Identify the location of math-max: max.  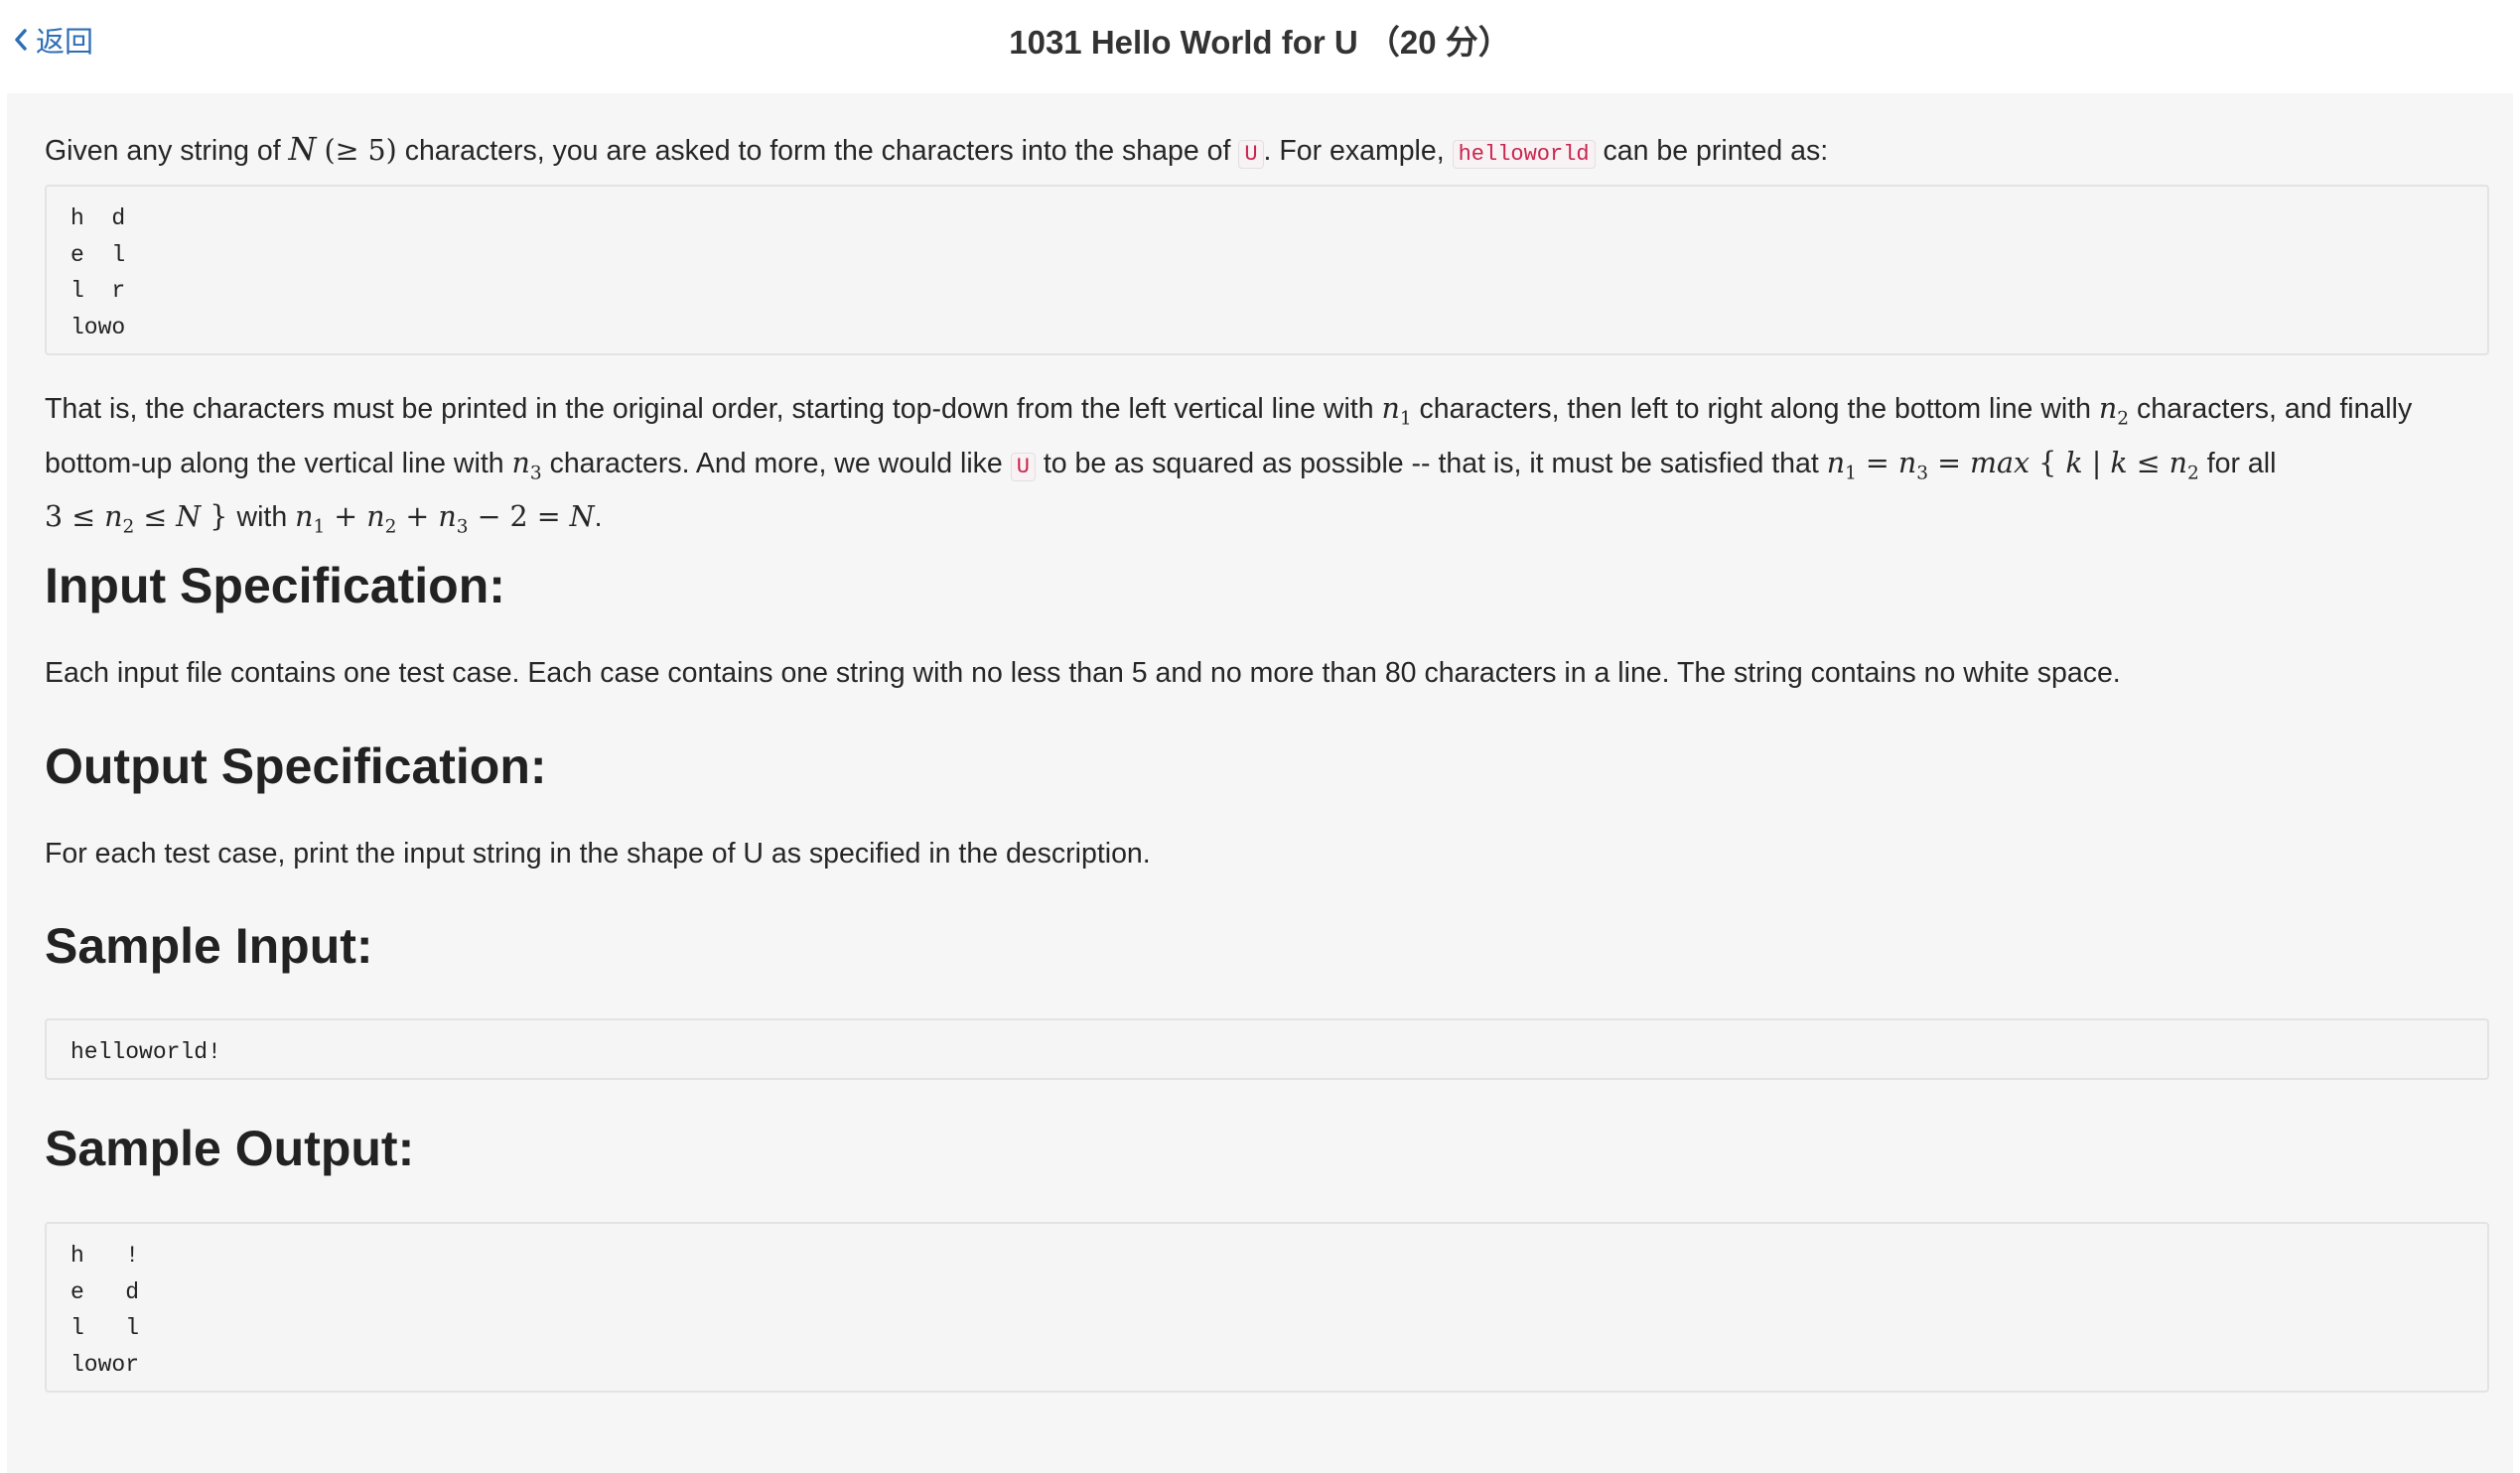
(2000, 463).